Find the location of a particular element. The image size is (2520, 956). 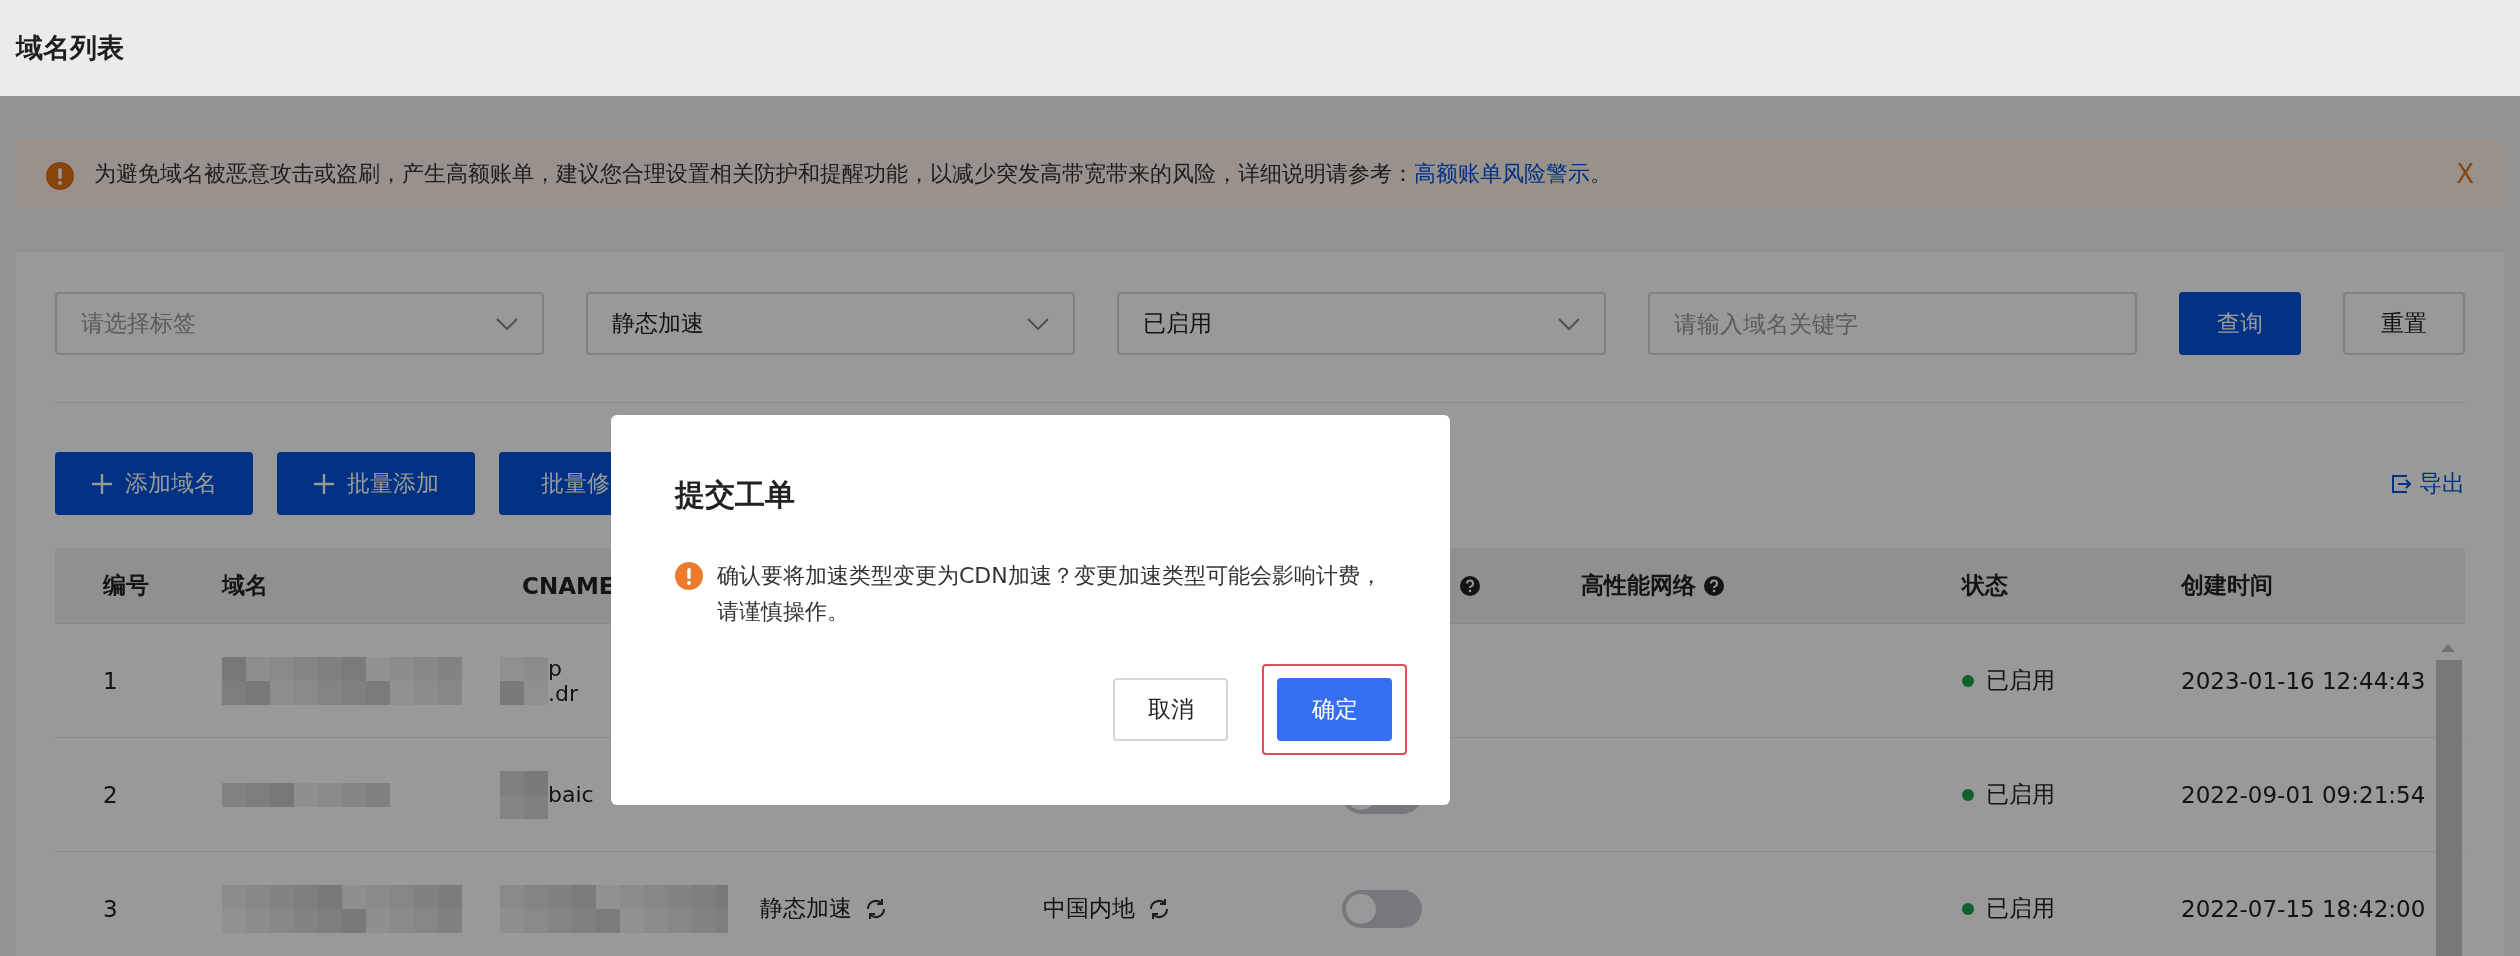

table-cell-text: 静态加速 is located at coordinates (806, 908).